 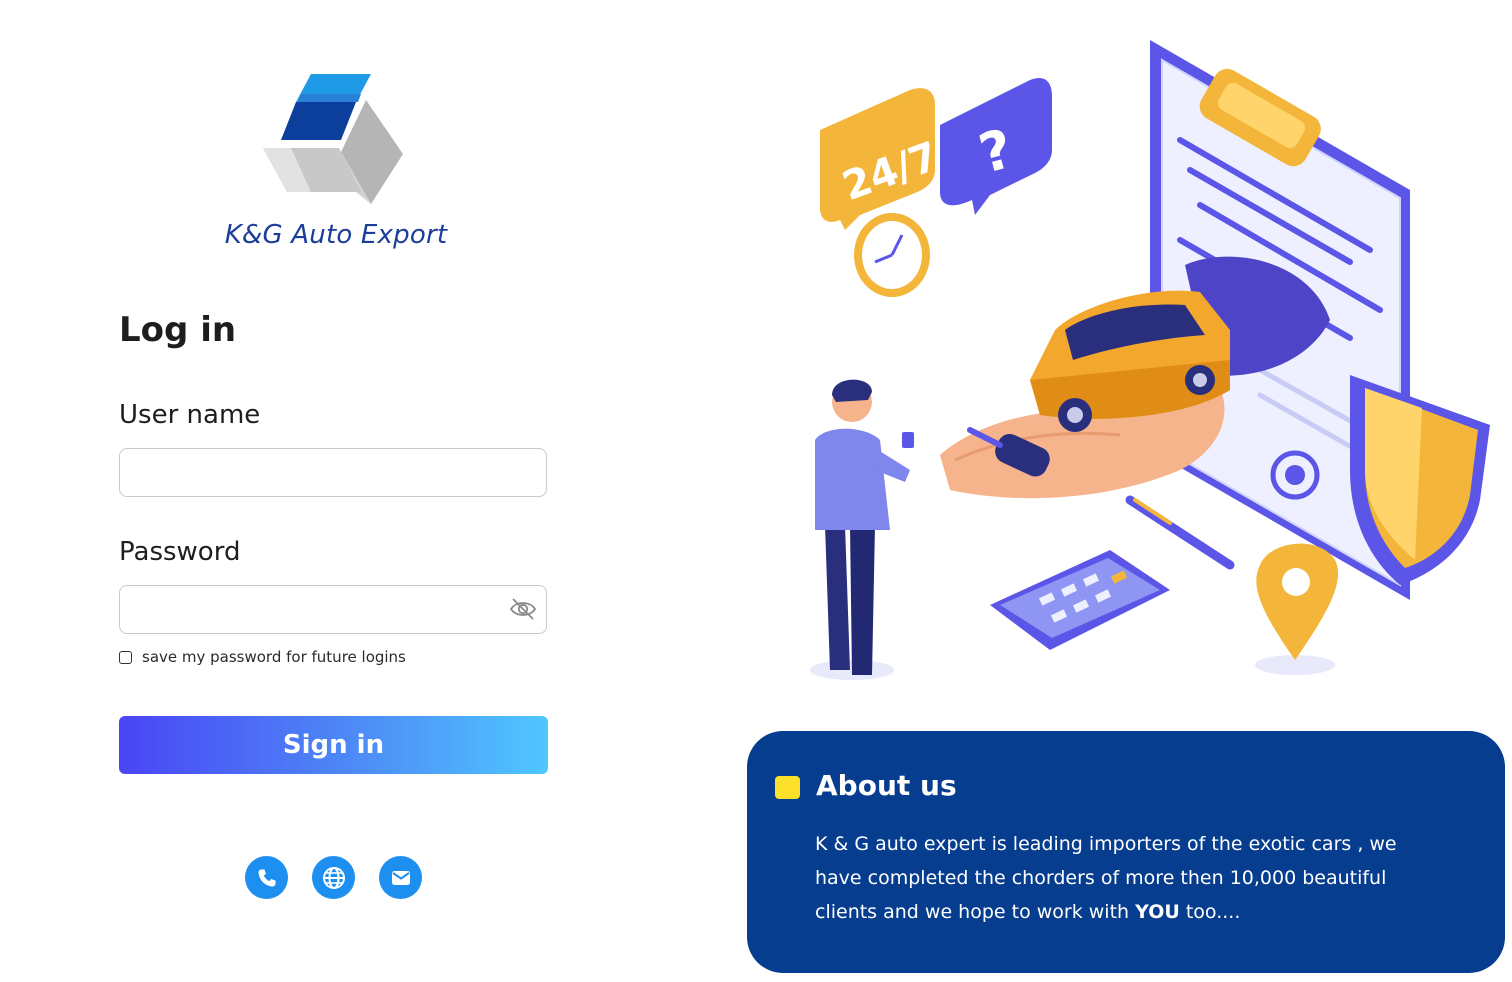 I want to click on password-input, so click(x=333, y=609).